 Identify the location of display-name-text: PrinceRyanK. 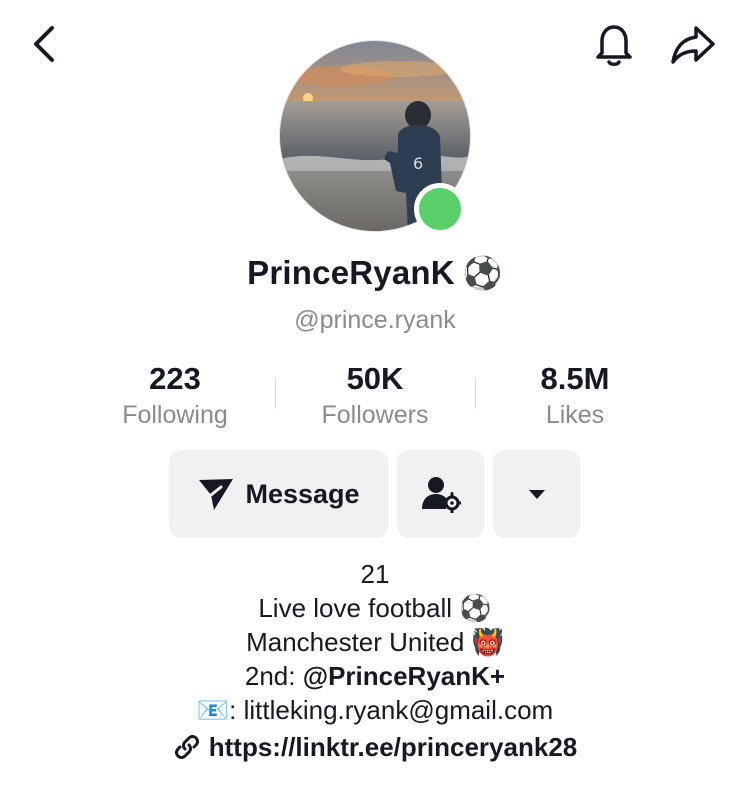
(351, 272).